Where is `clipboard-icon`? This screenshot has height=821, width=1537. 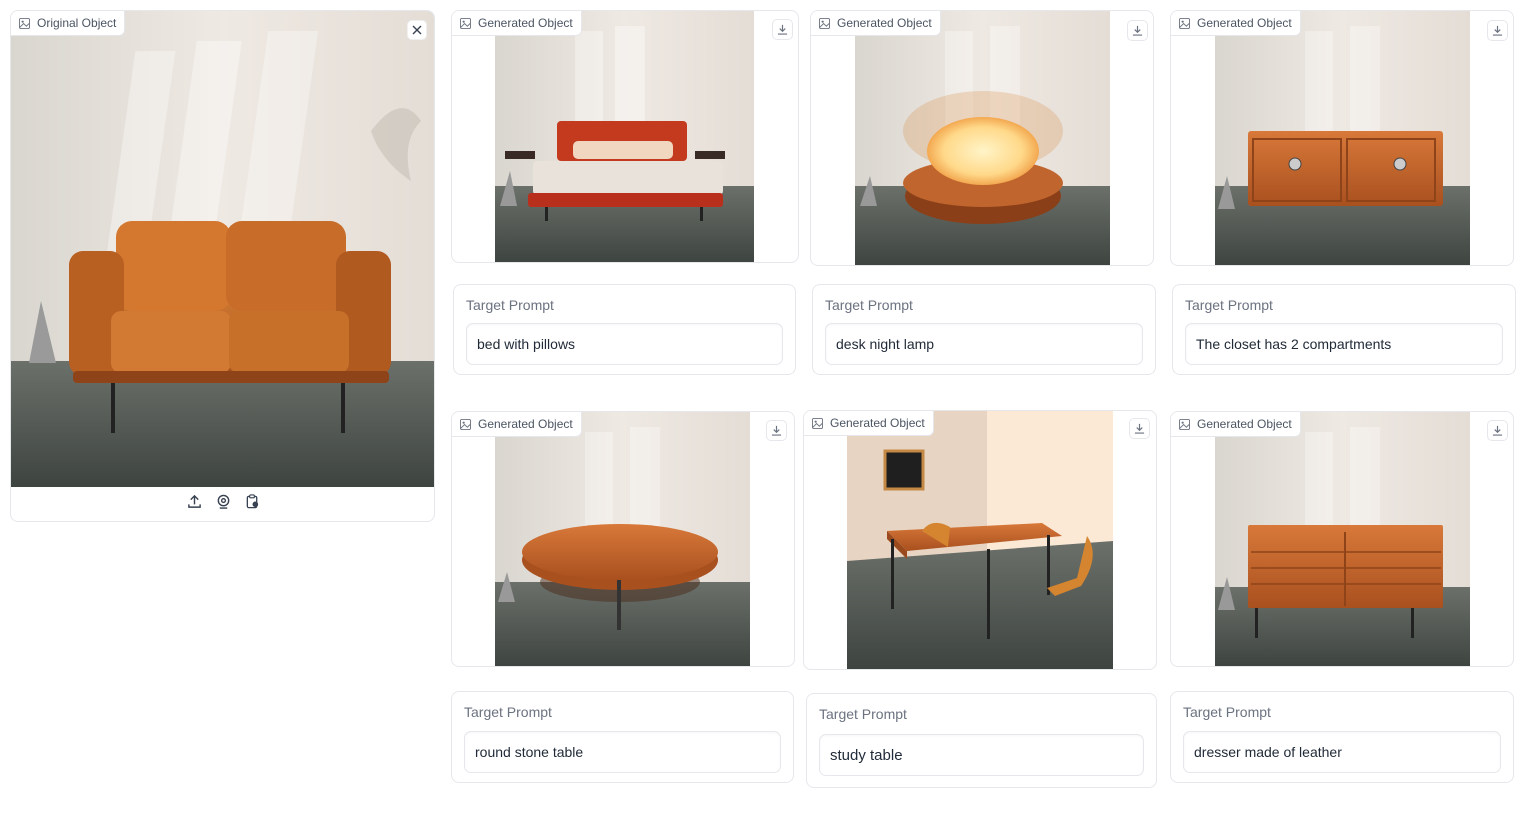 clipboard-icon is located at coordinates (252, 501).